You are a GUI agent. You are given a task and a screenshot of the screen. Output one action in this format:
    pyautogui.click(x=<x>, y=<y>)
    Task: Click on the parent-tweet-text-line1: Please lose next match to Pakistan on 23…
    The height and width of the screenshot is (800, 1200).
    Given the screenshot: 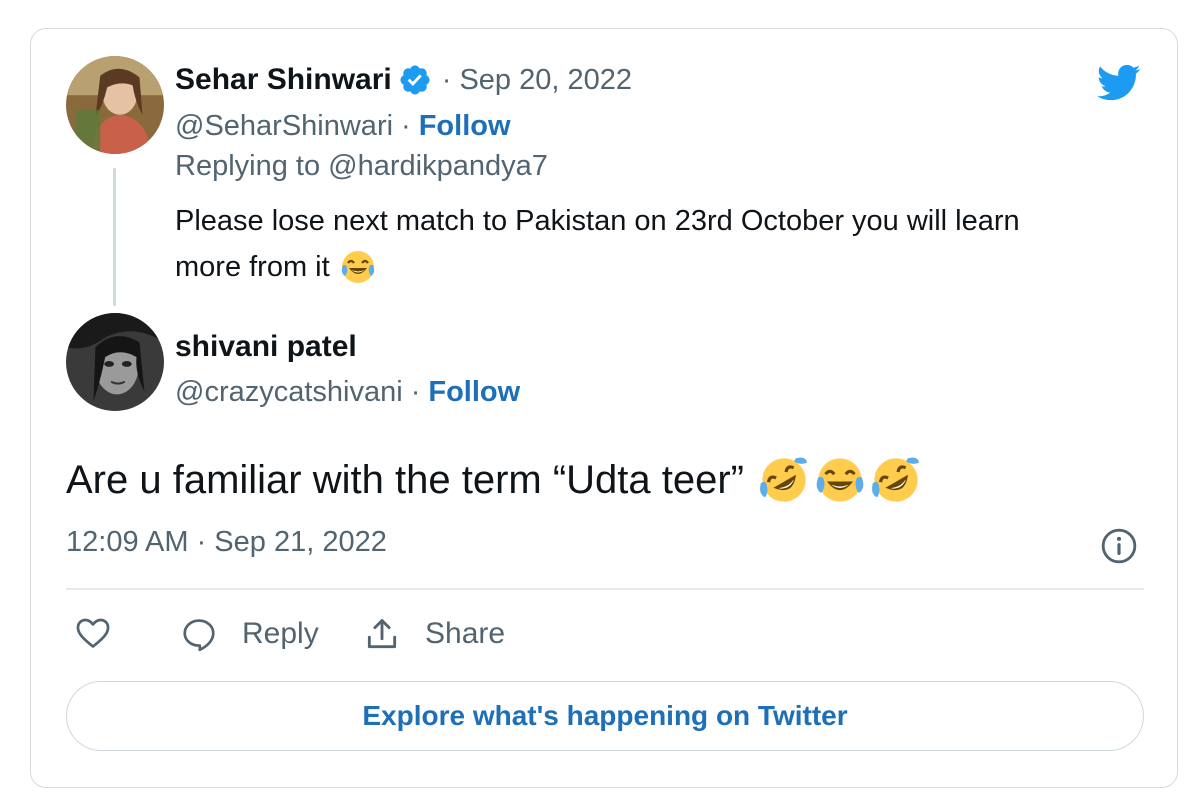 What is the action you would take?
    pyautogui.click(x=597, y=221)
    